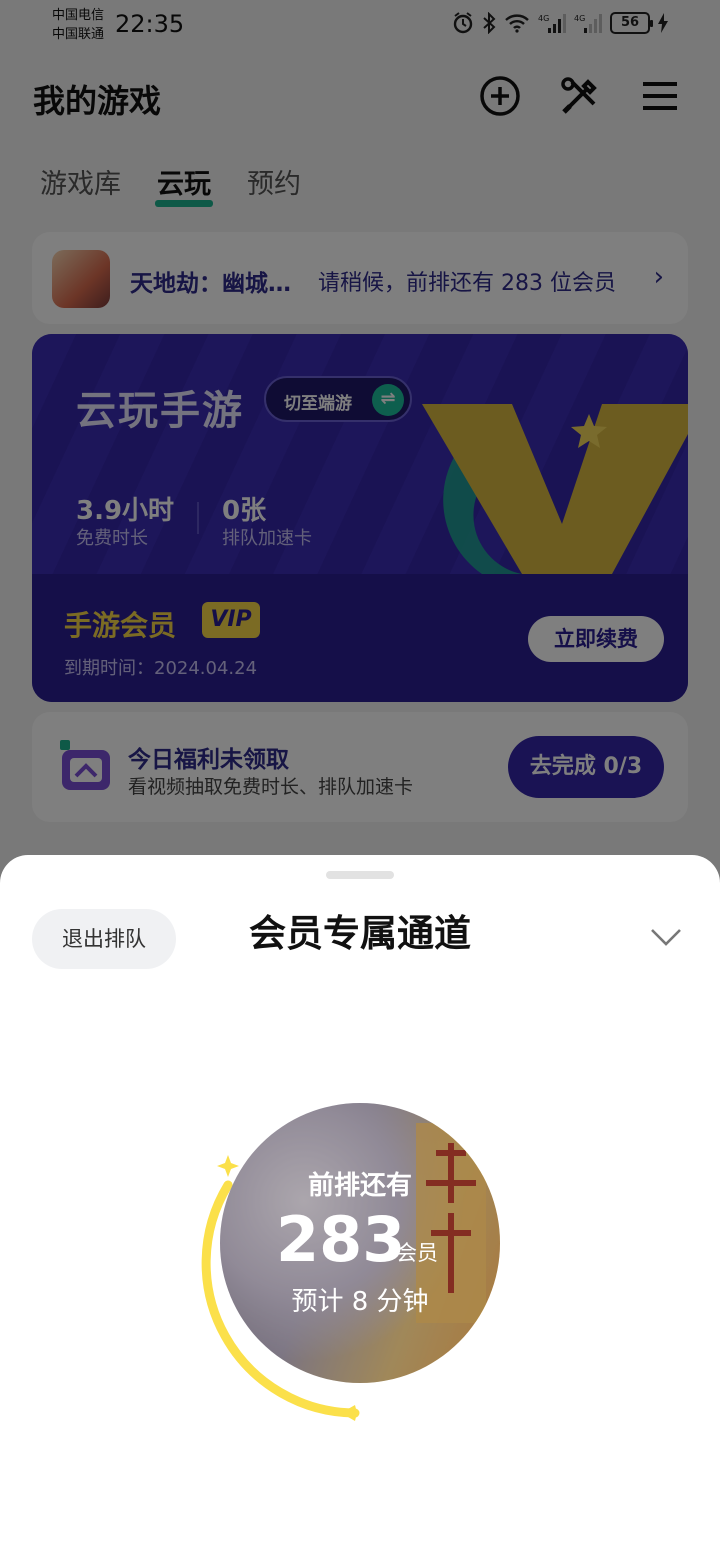 The width and height of the screenshot is (720, 1560). What do you see at coordinates (360, 875) in the screenshot?
I see `drag-handle` at bounding box center [360, 875].